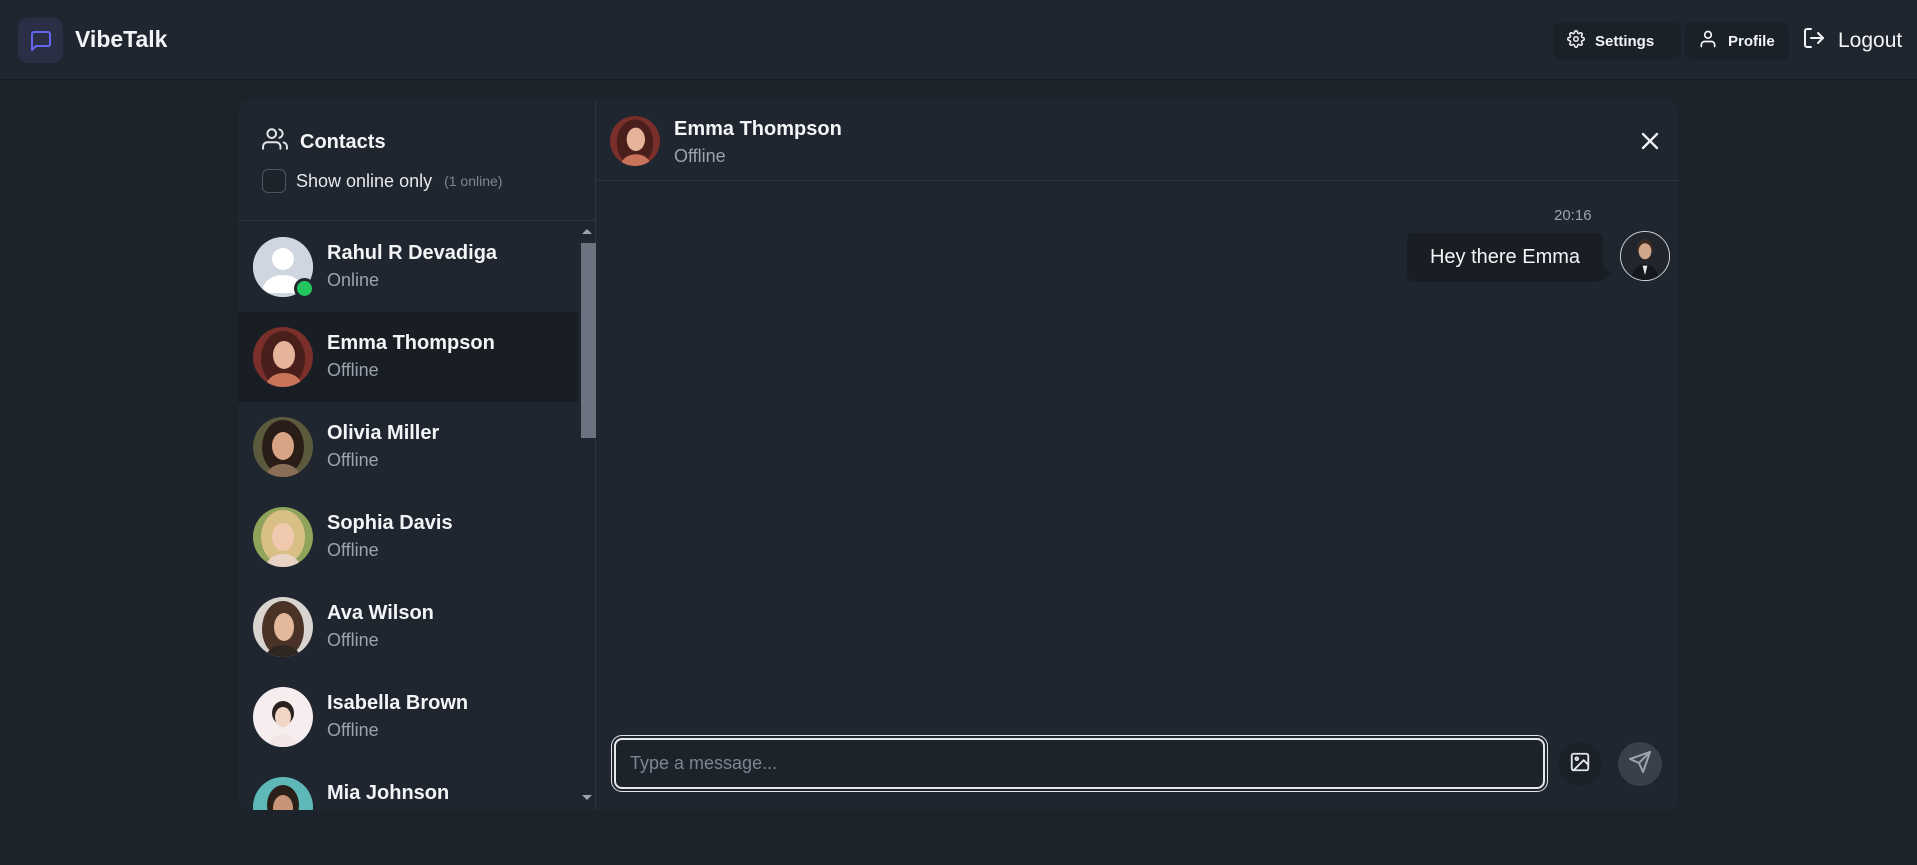 The width and height of the screenshot is (1917, 865). I want to click on attach-image-button, so click(1580, 764).